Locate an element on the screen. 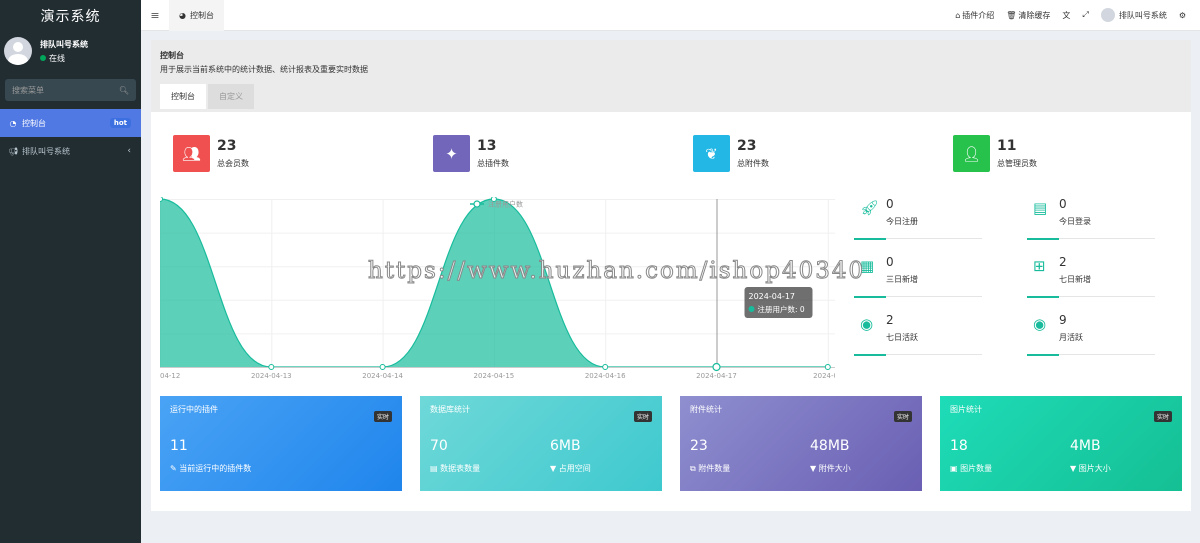 The height and width of the screenshot is (543, 1200). plugin-intro-link: ⌂ 插件介绍 is located at coordinates (974, 15).